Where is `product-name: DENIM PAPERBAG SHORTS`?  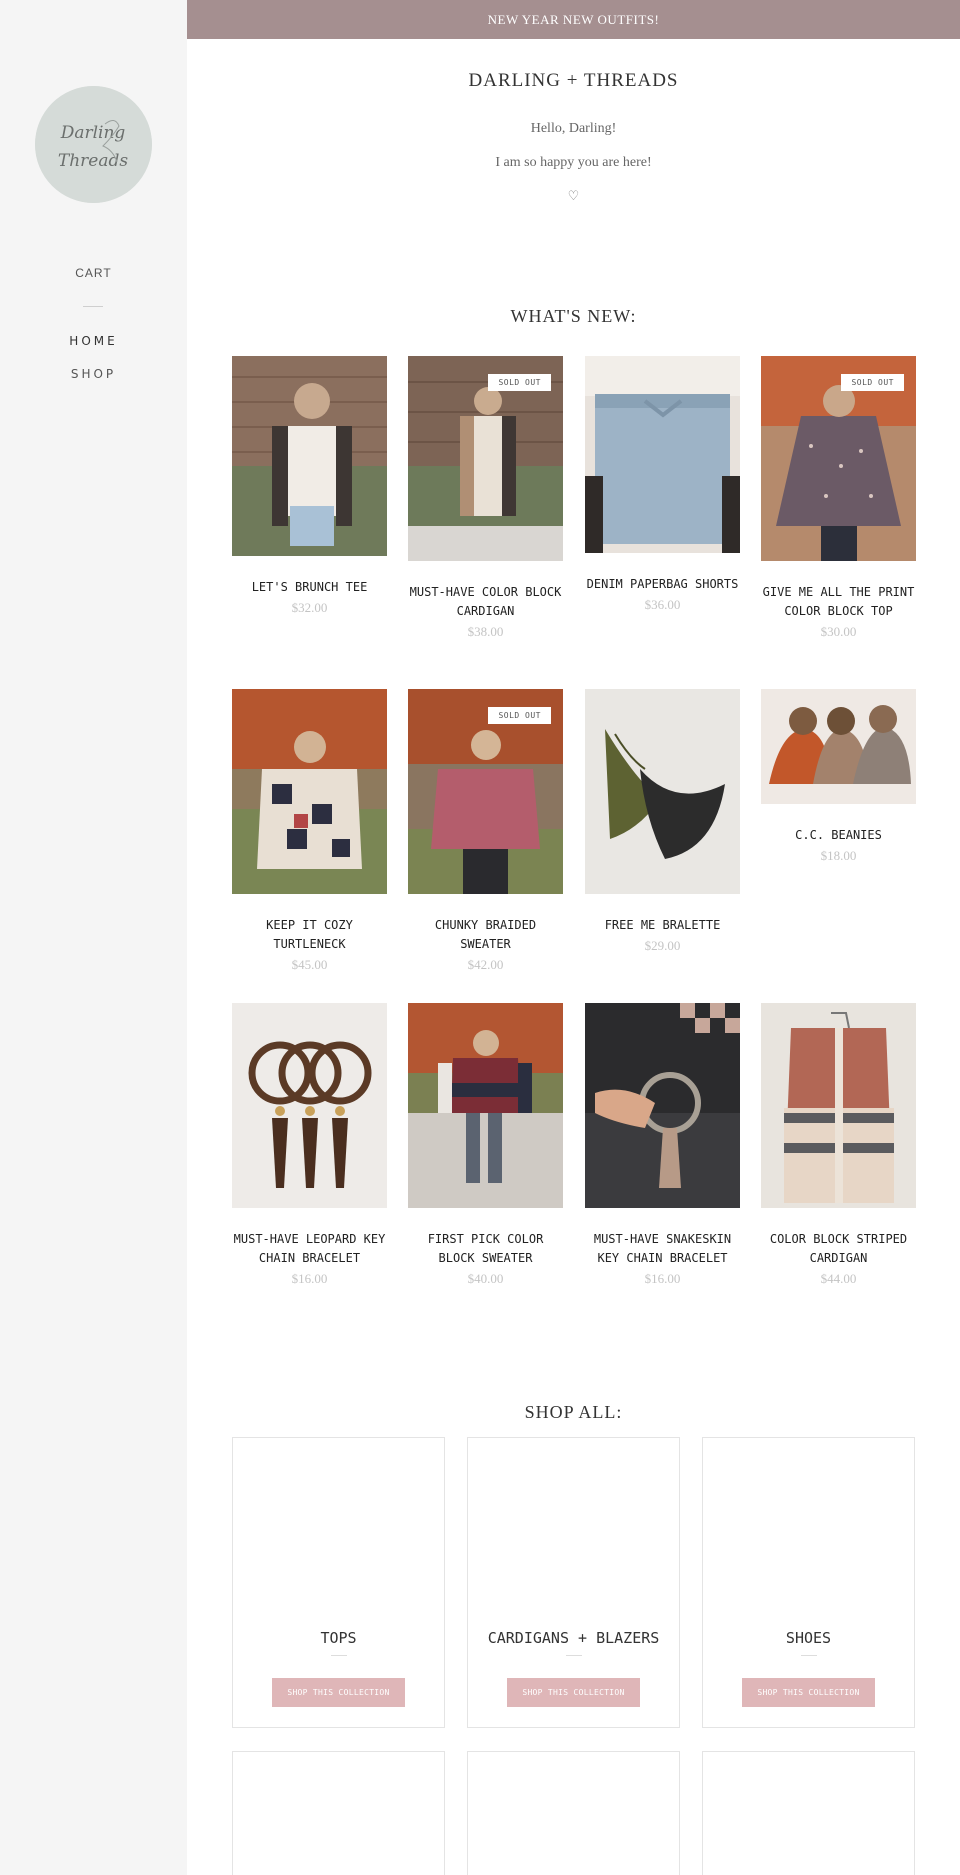
product-name: DENIM PAPERBAG SHORTS is located at coordinates (662, 584).